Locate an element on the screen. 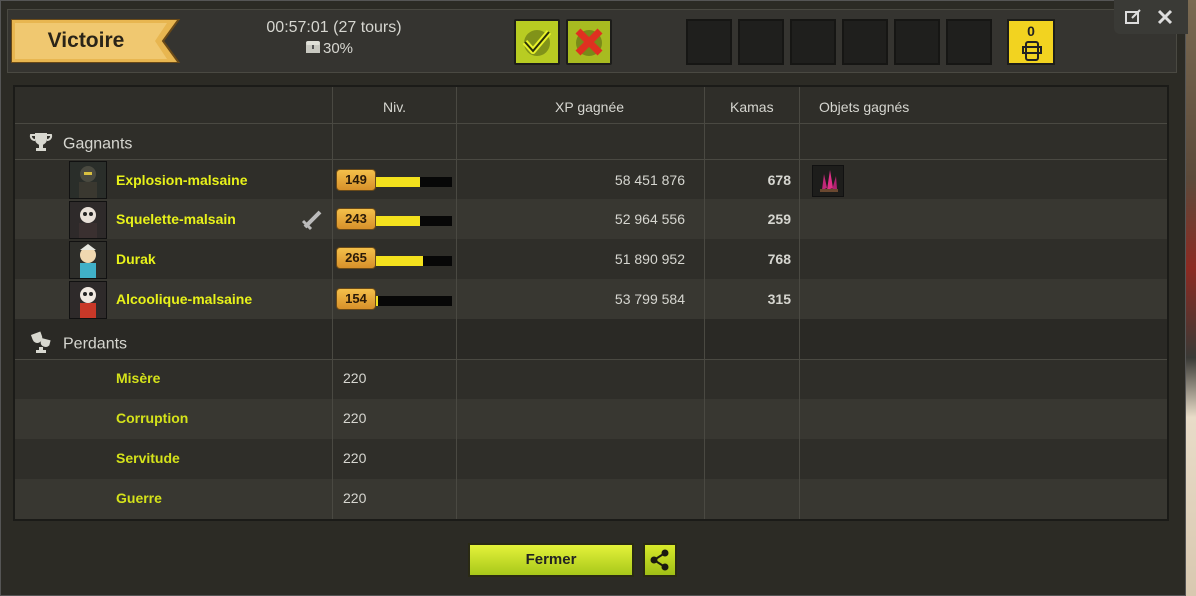 The image size is (1196, 596). close-button: Fermer is located at coordinates (551, 560).